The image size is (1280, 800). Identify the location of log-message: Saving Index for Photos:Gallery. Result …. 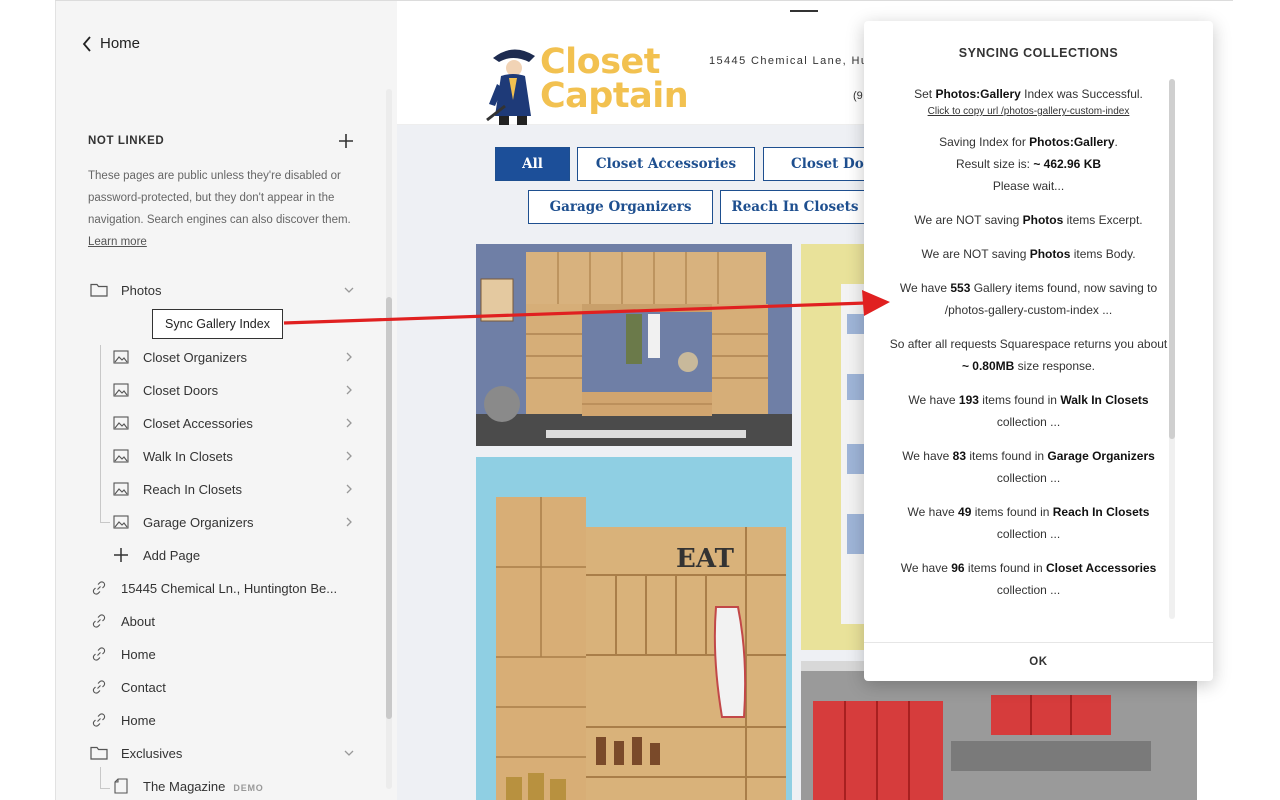
(1028, 164).